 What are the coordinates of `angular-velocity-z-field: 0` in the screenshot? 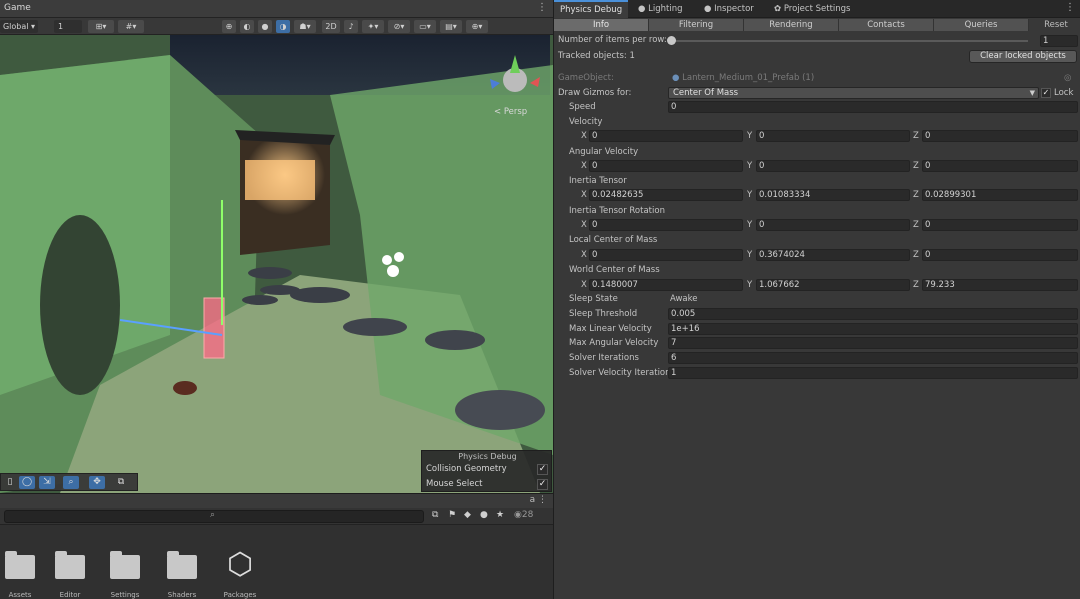 It's located at (1000, 166).